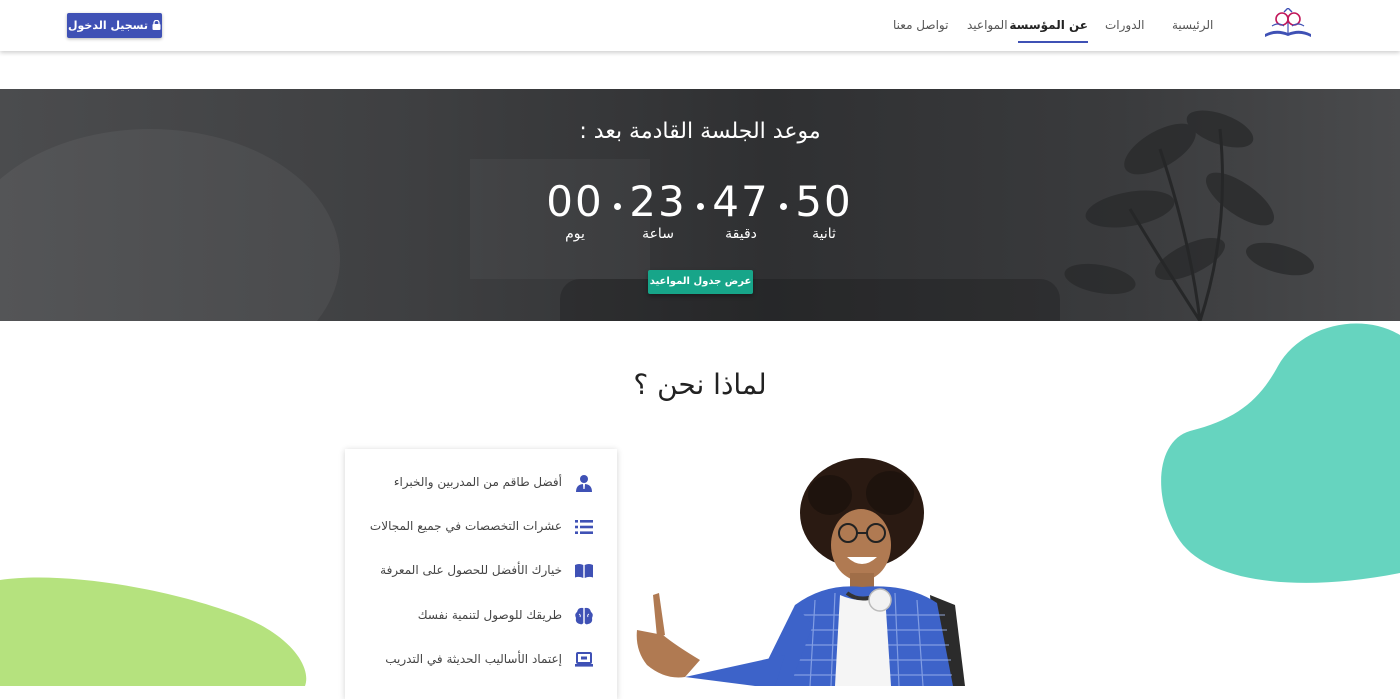 The image size is (1400, 699). I want to click on nav-home: الرئيسية, so click(1192, 20).